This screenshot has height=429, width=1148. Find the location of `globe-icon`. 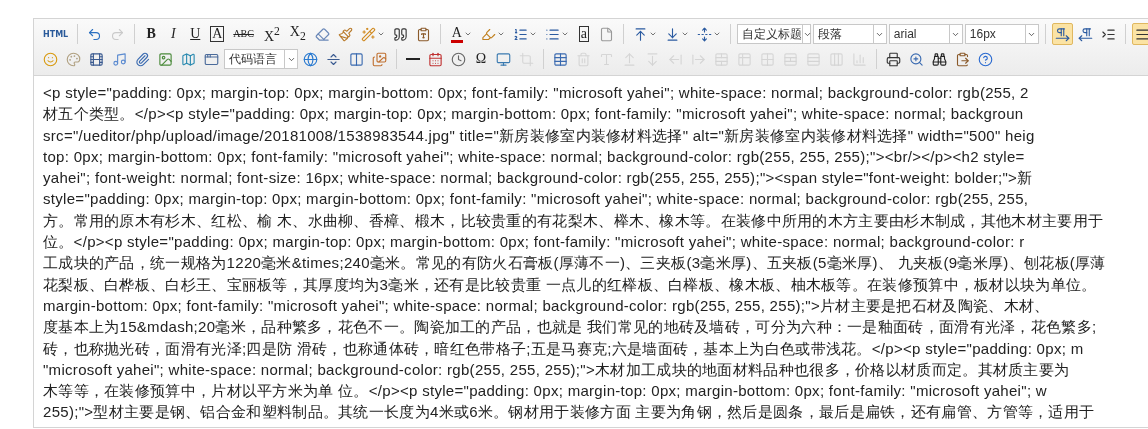

globe-icon is located at coordinates (310, 59).